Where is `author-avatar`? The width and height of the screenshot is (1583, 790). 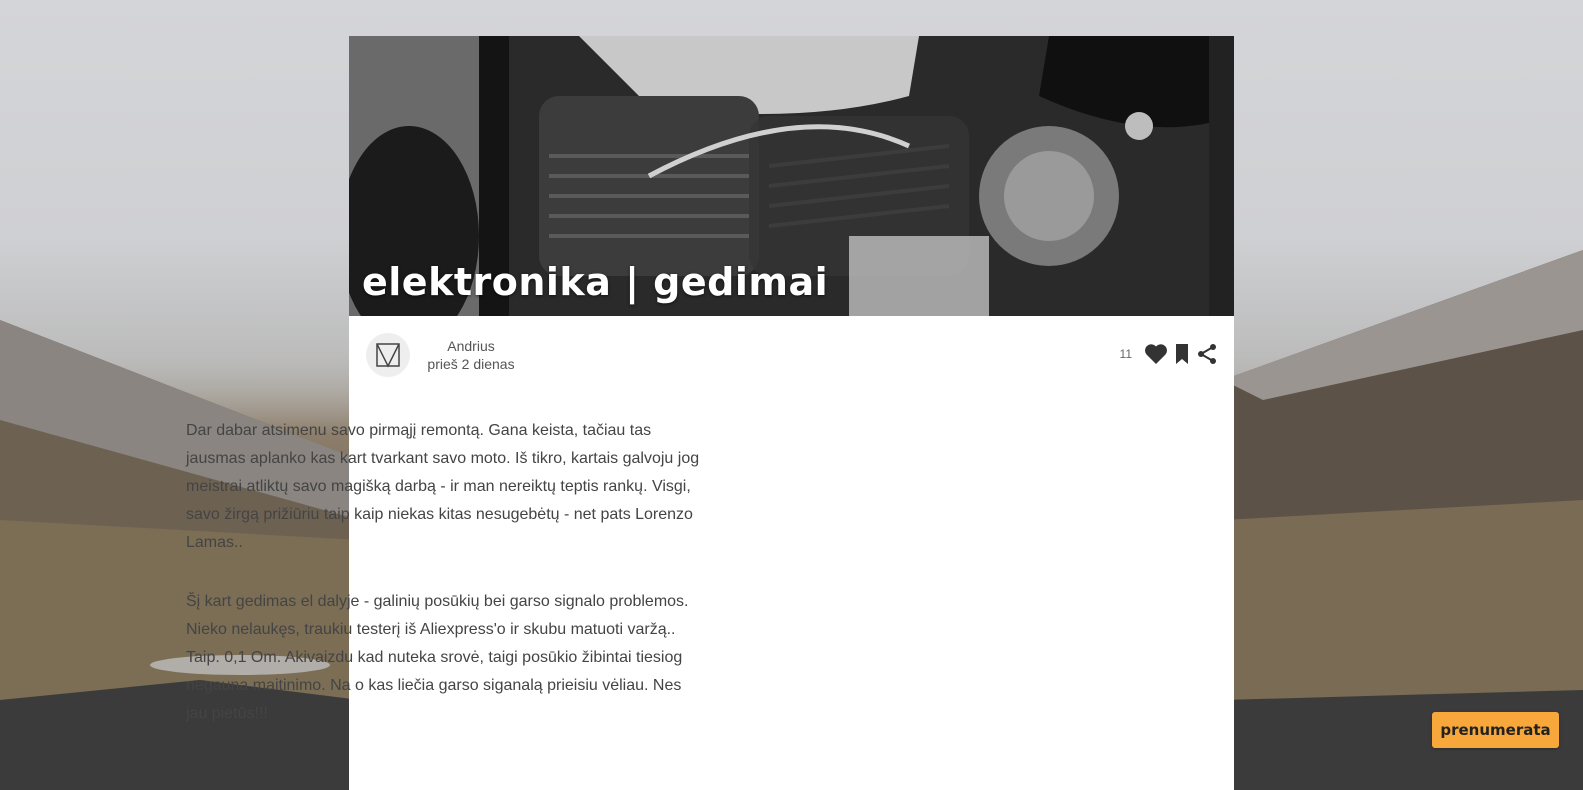 author-avatar is located at coordinates (388, 355).